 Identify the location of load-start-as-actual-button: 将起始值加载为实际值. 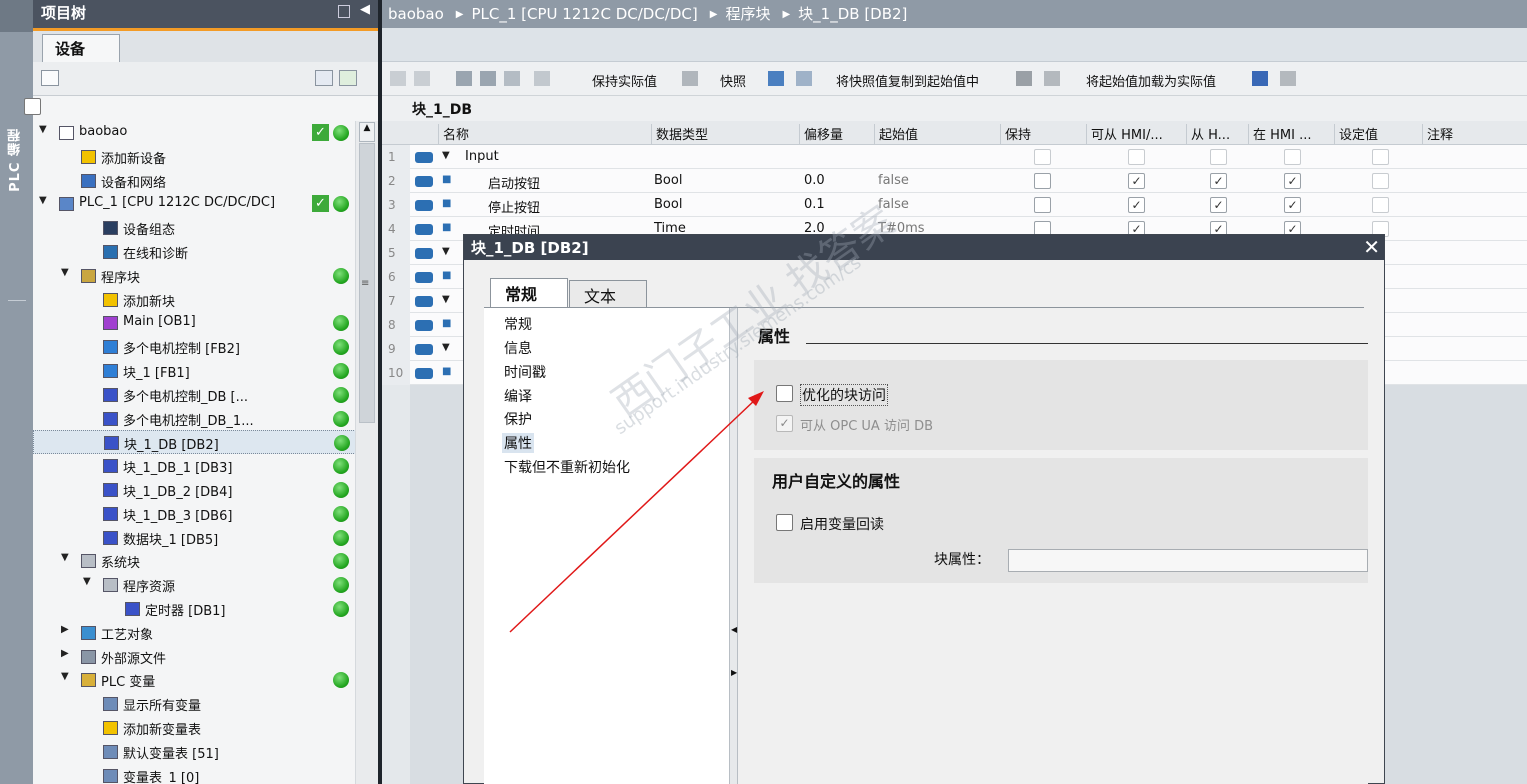
(1151, 80).